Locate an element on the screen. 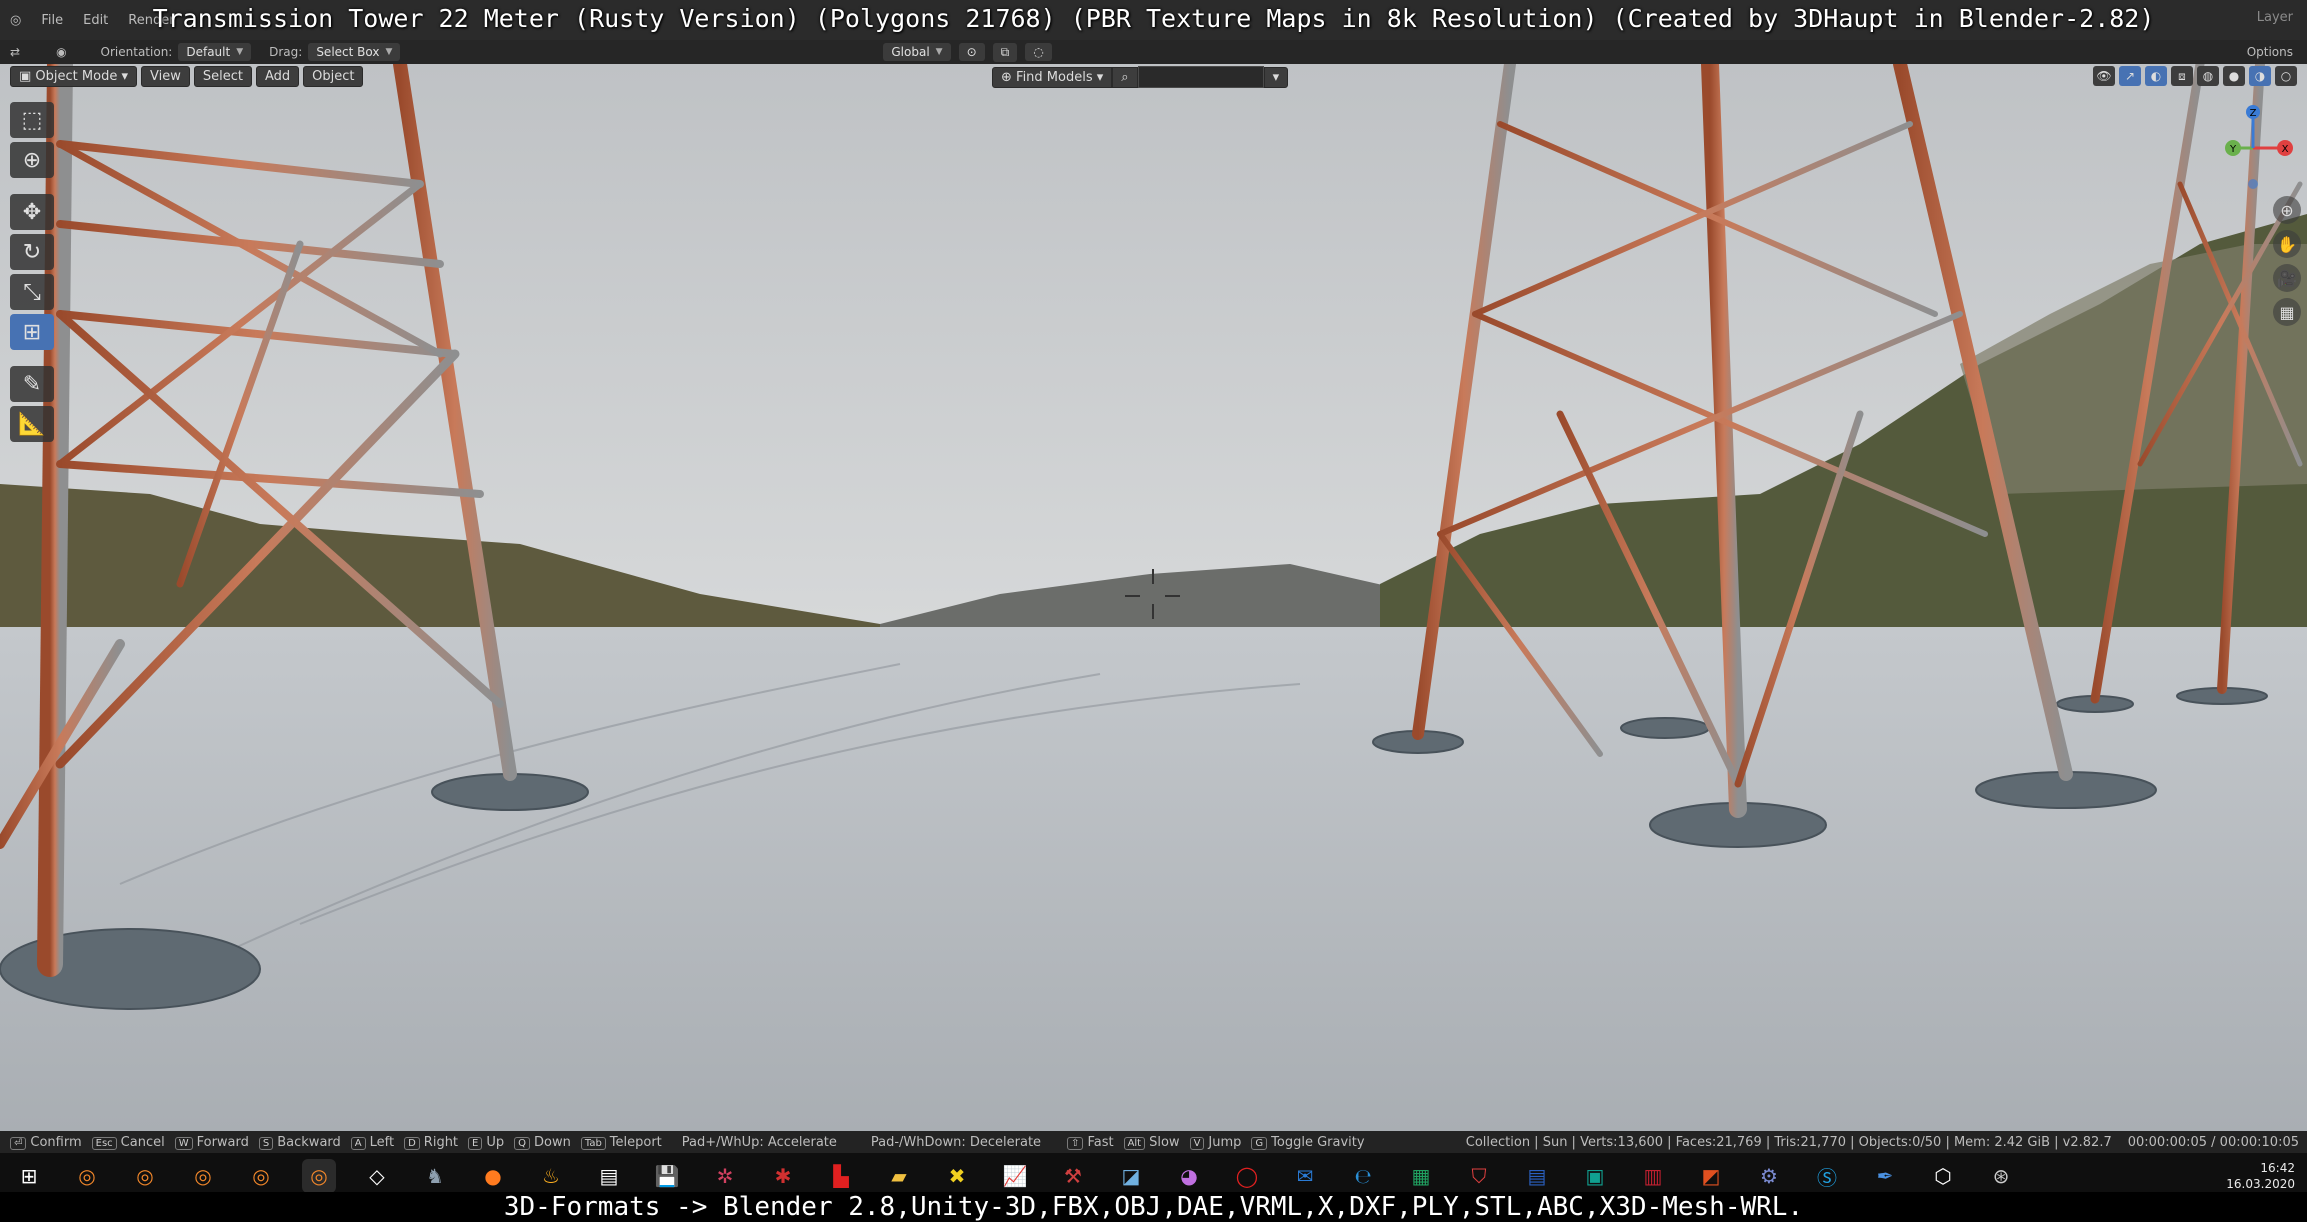  chart-app-icon: 📈 is located at coordinates (1015, 1176).